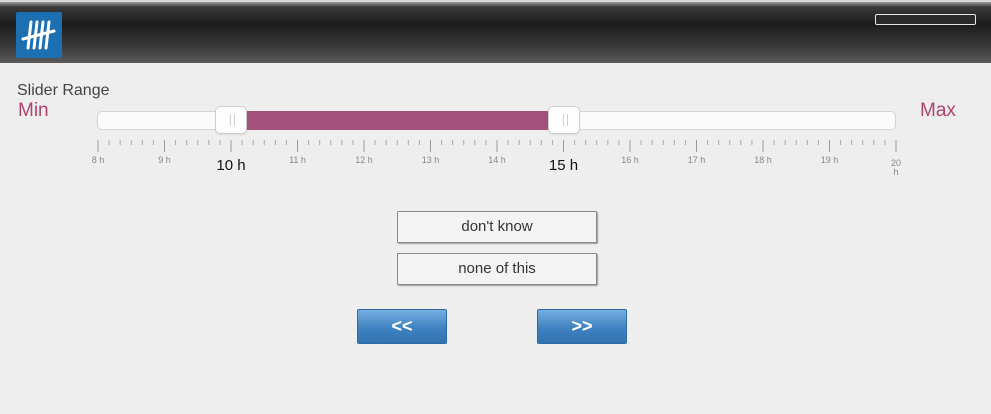  I want to click on tick-label: 19 h, so click(829, 160).